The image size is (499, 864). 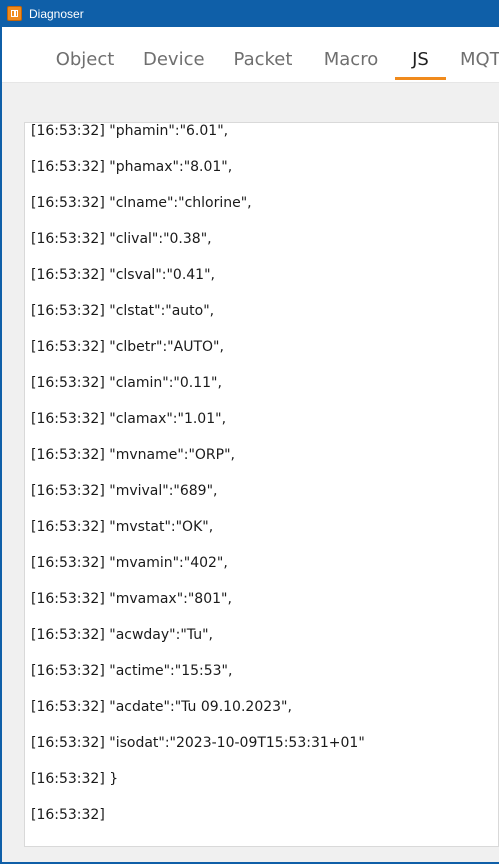 What do you see at coordinates (141, 203) in the screenshot?
I see `log-line: [16:53:32] "clname":"chlorine",` at bounding box center [141, 203].